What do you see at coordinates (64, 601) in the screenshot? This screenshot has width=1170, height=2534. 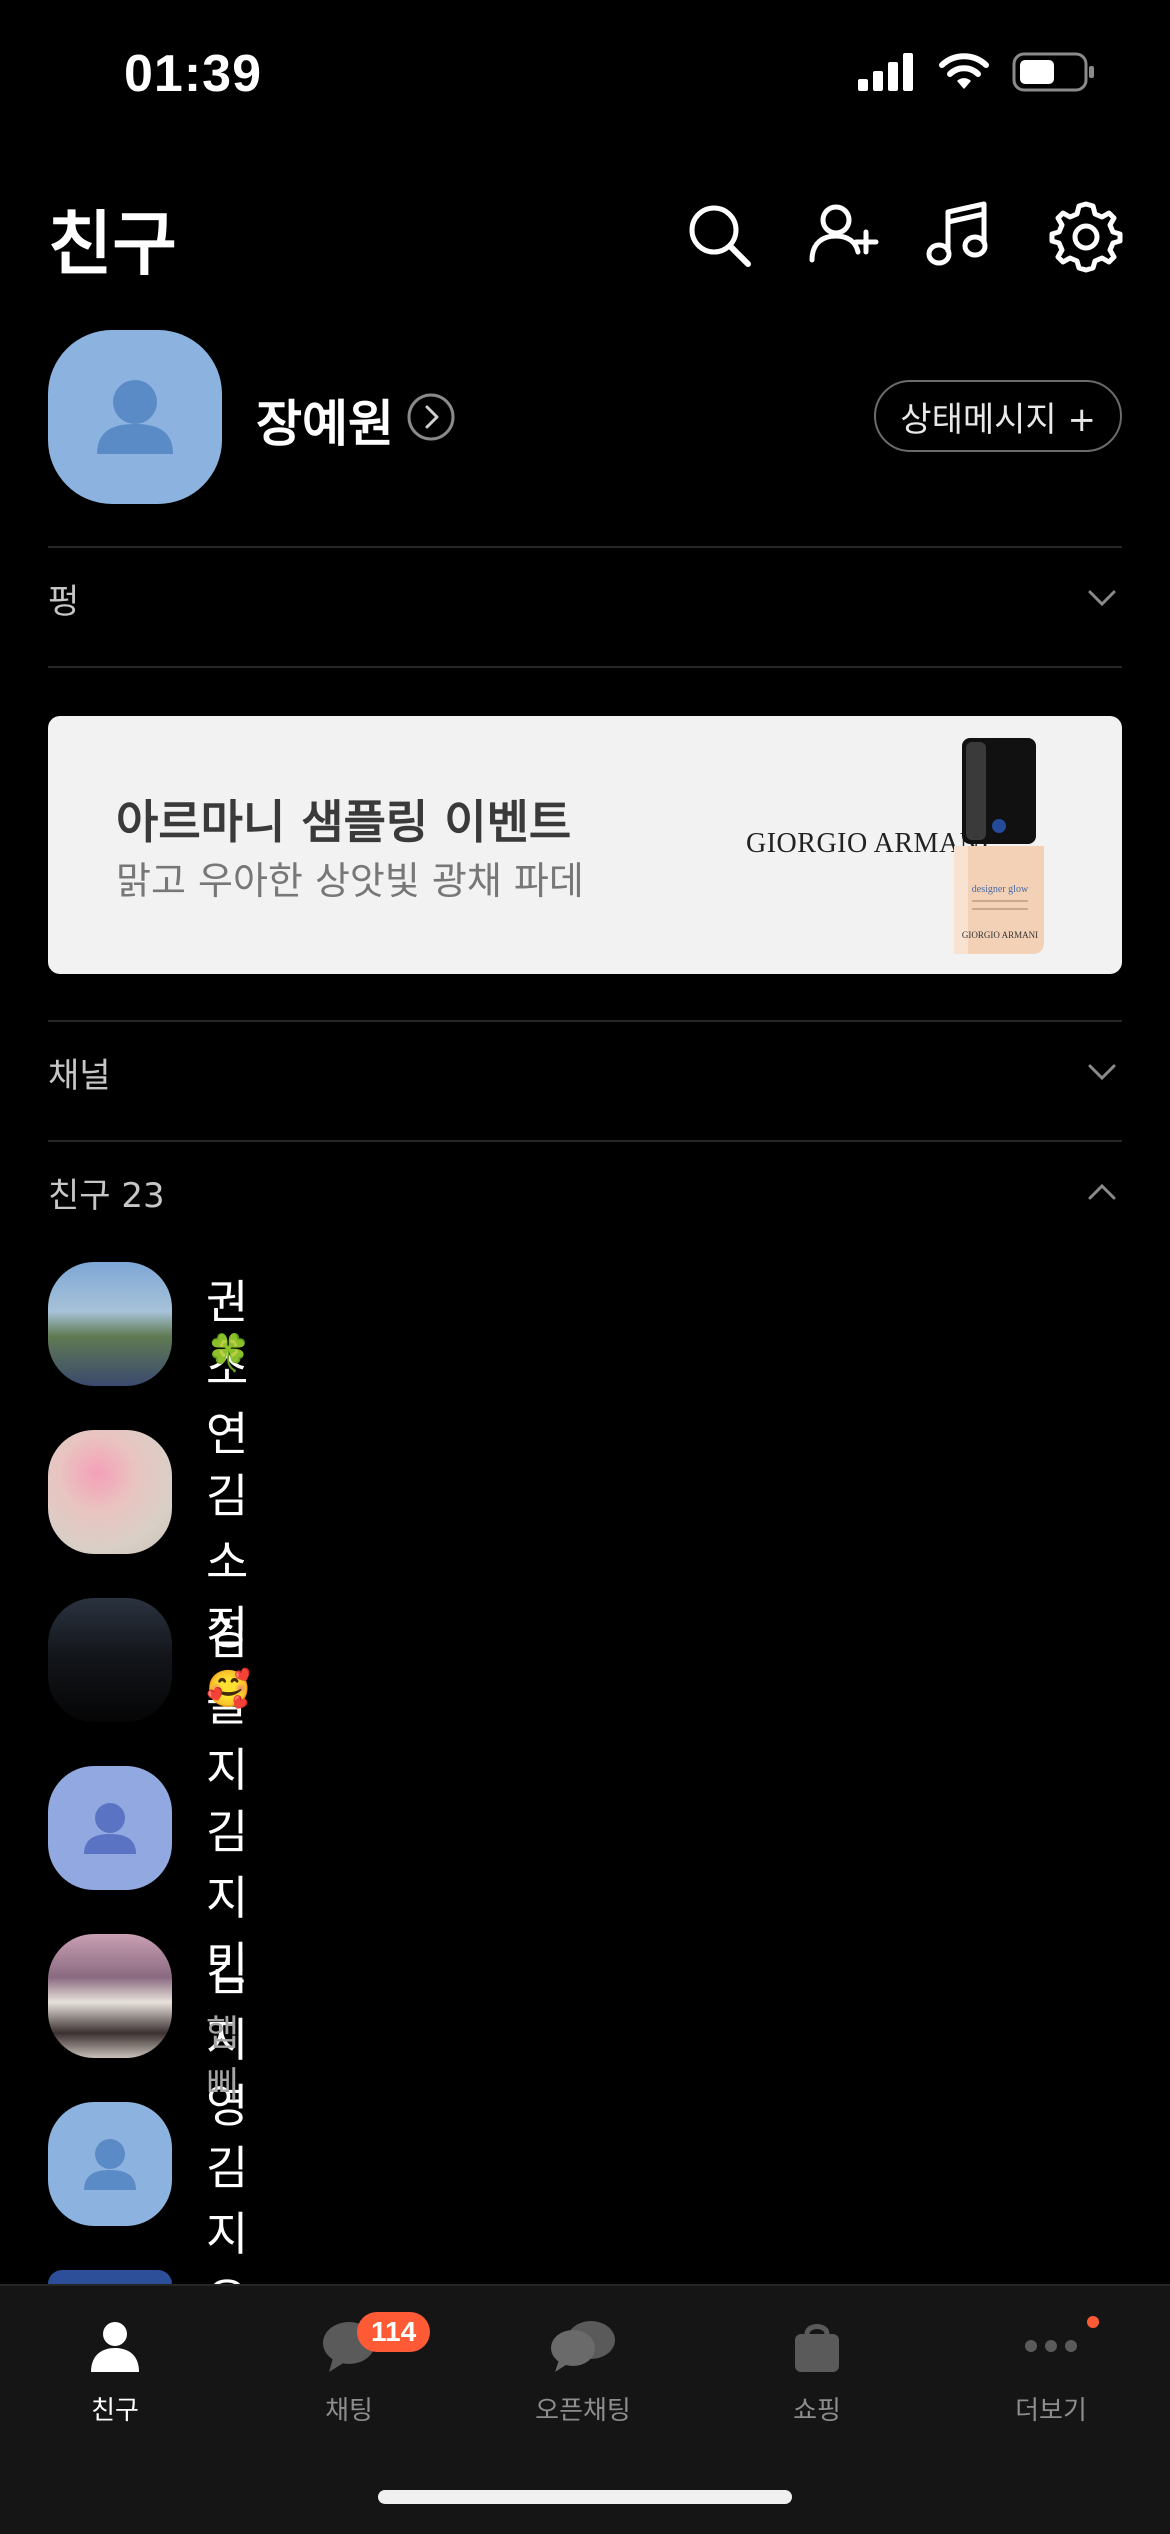 I see `section-pung-label: 펑` at bounding box center [64, 601].